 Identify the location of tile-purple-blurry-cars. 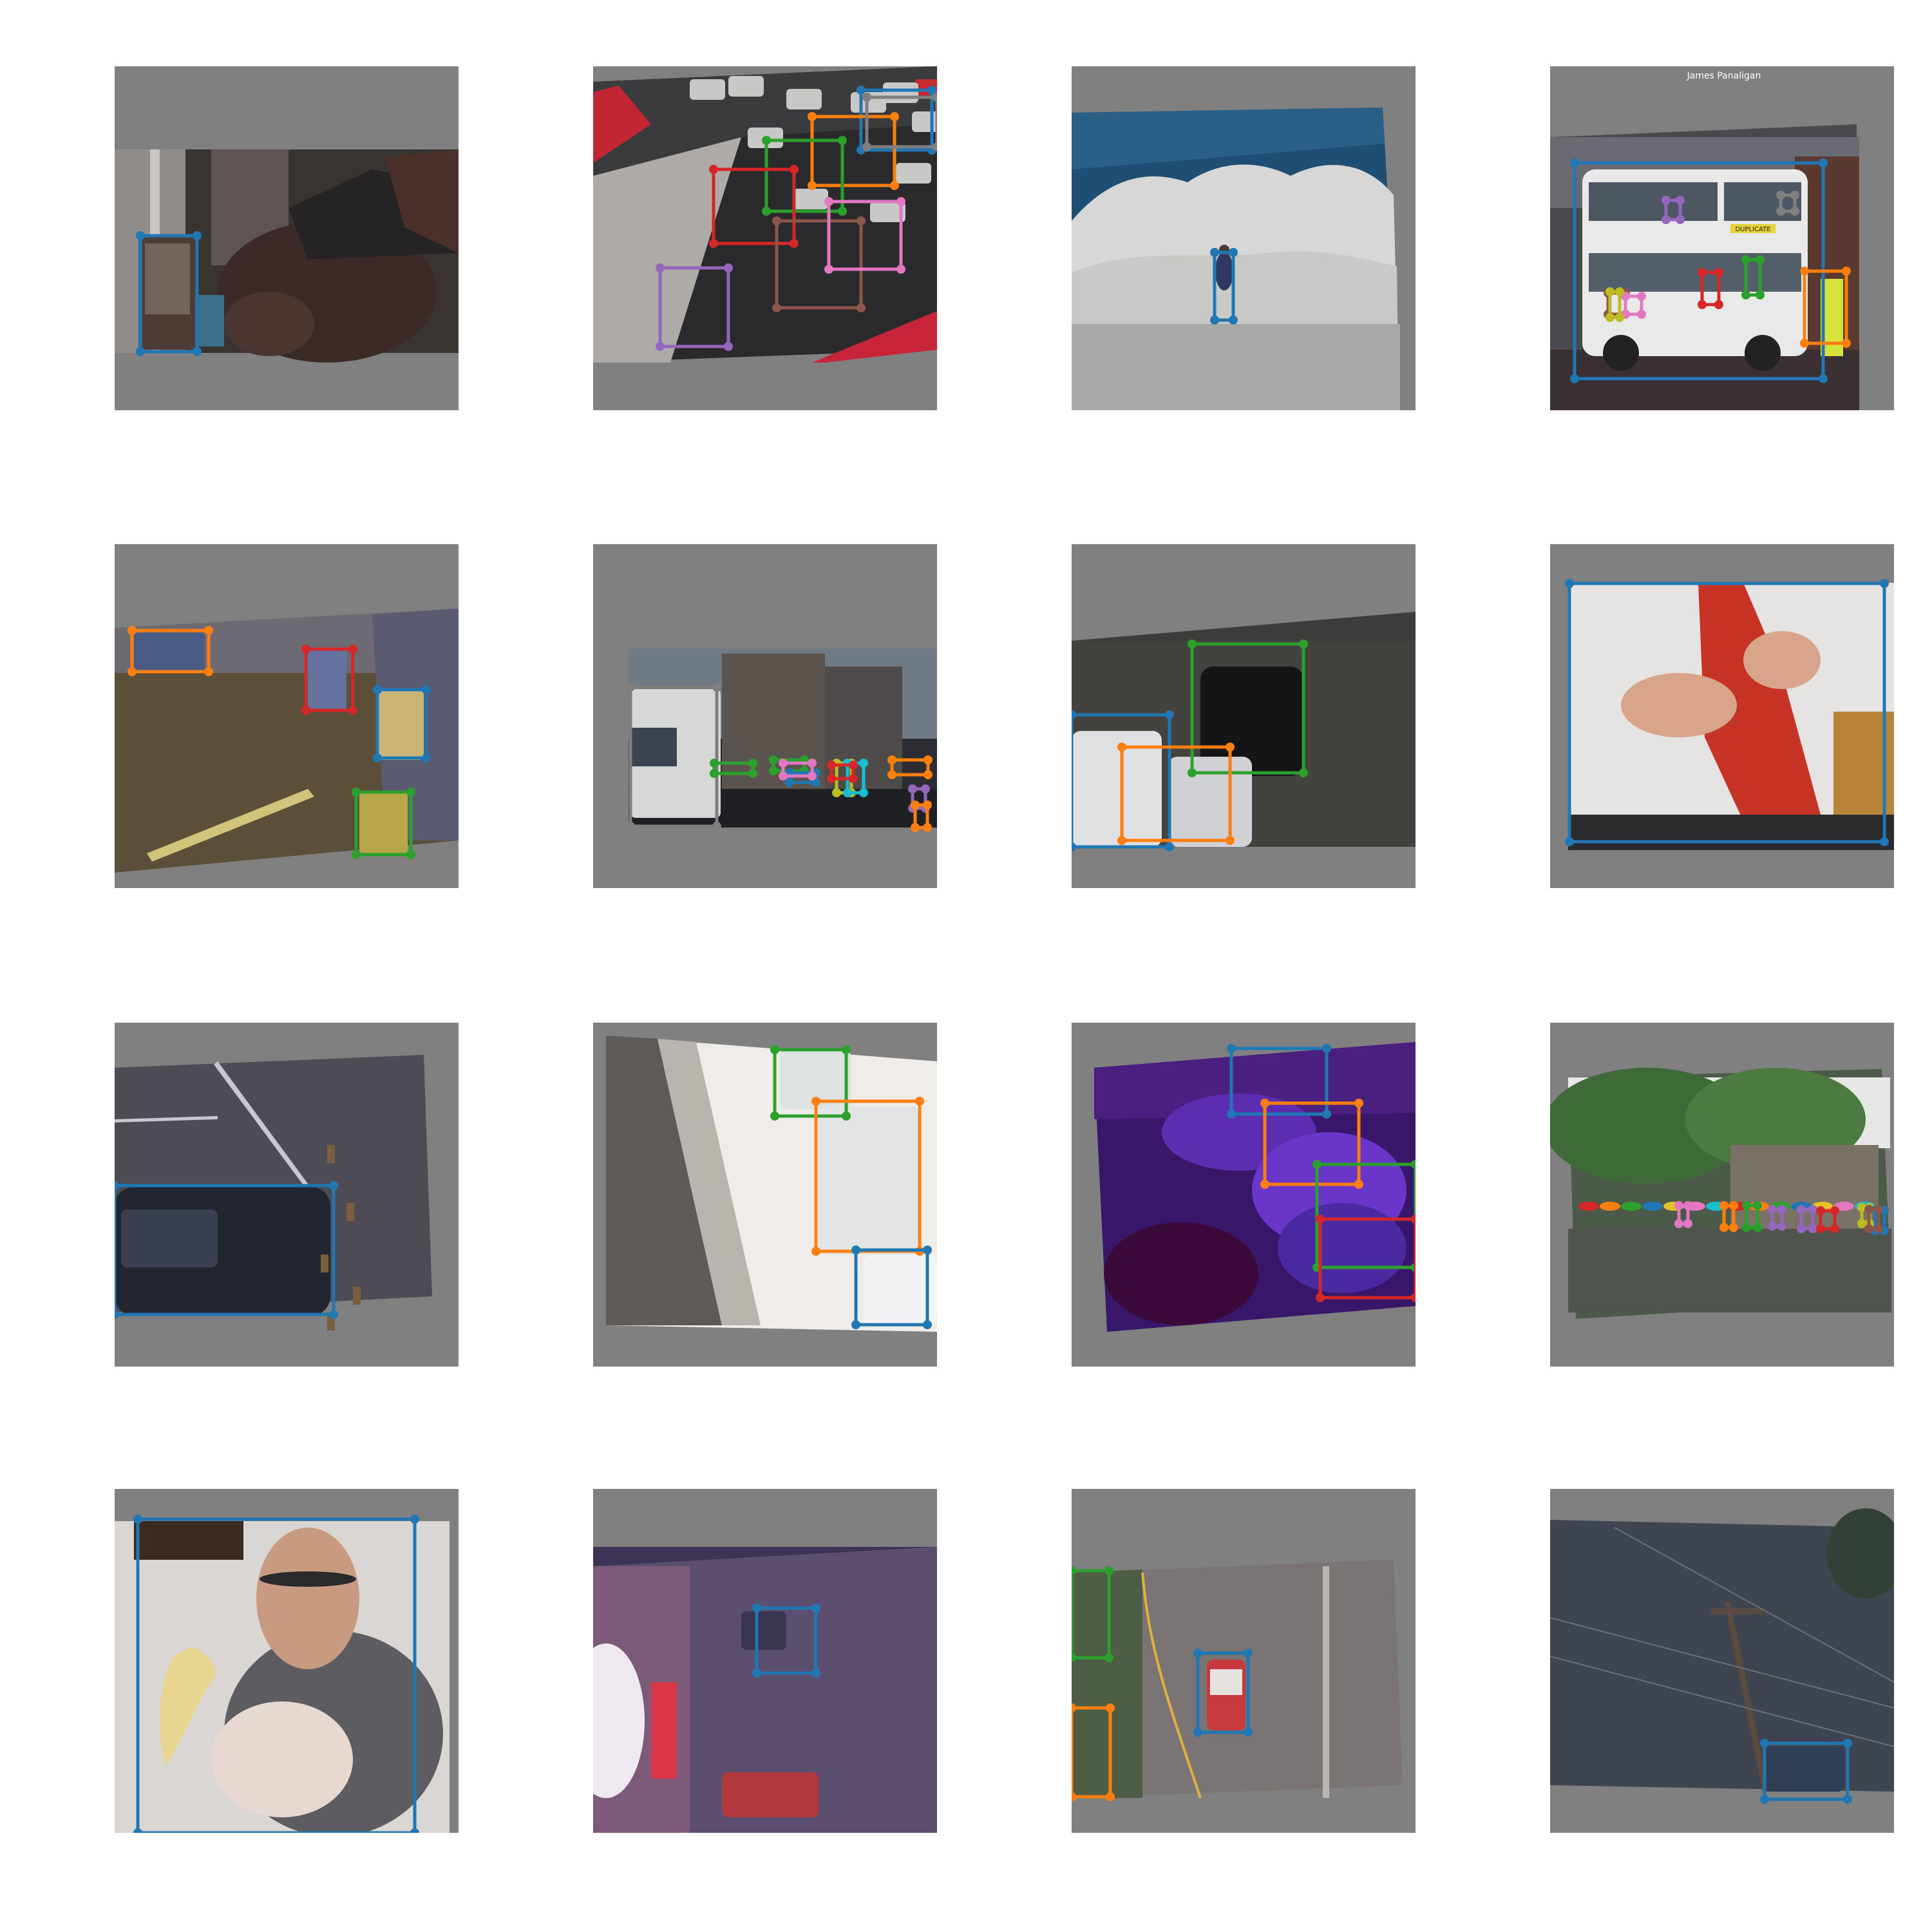
(1244, 1195).